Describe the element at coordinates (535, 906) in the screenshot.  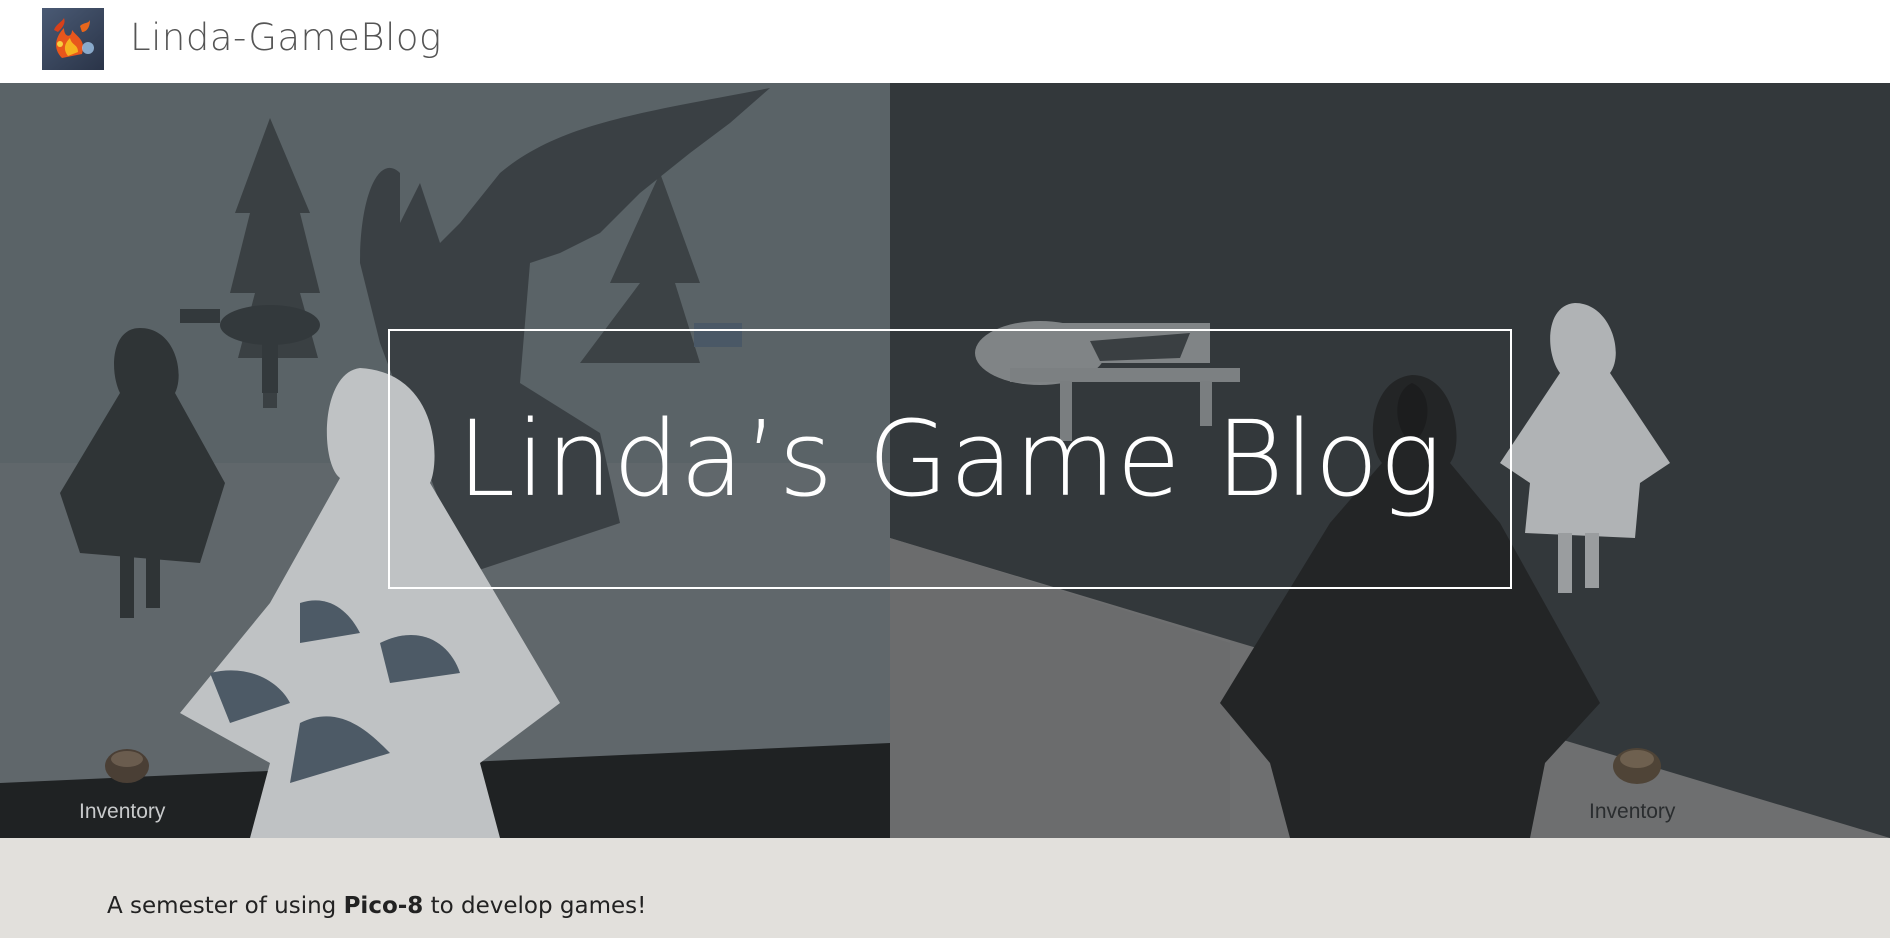
I see `intro-text-after: to develop games!` at that location.